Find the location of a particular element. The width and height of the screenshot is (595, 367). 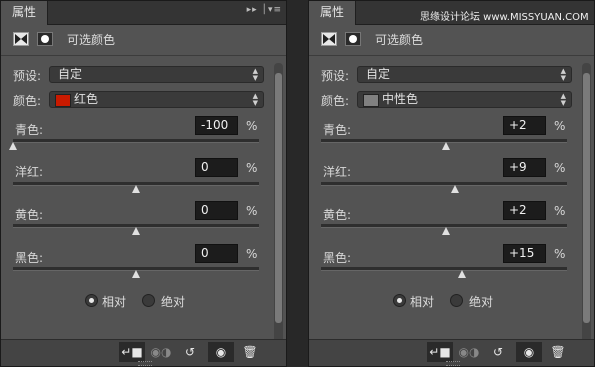

yellow-value-field: 0 is located at coordinates (216, 210).